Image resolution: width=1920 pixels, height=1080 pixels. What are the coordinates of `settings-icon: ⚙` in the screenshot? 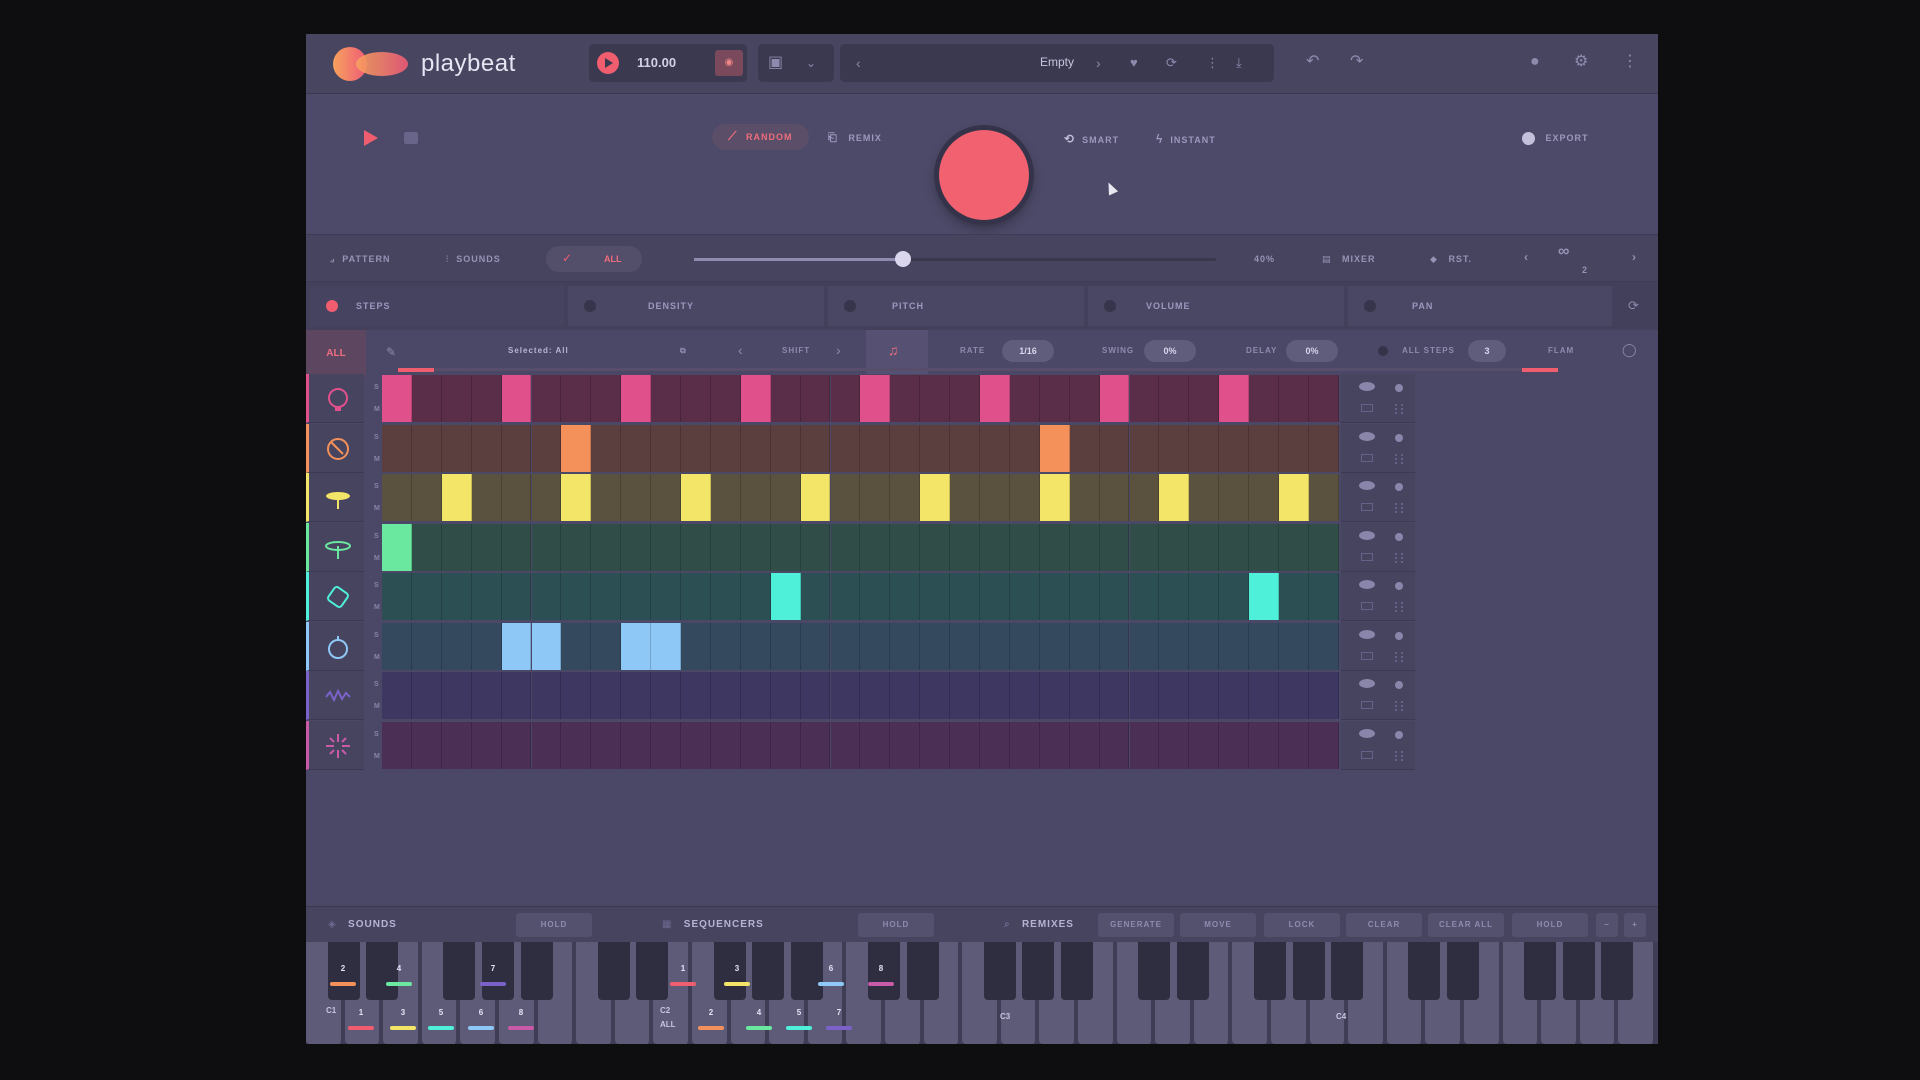 It's located at (1581, 62).